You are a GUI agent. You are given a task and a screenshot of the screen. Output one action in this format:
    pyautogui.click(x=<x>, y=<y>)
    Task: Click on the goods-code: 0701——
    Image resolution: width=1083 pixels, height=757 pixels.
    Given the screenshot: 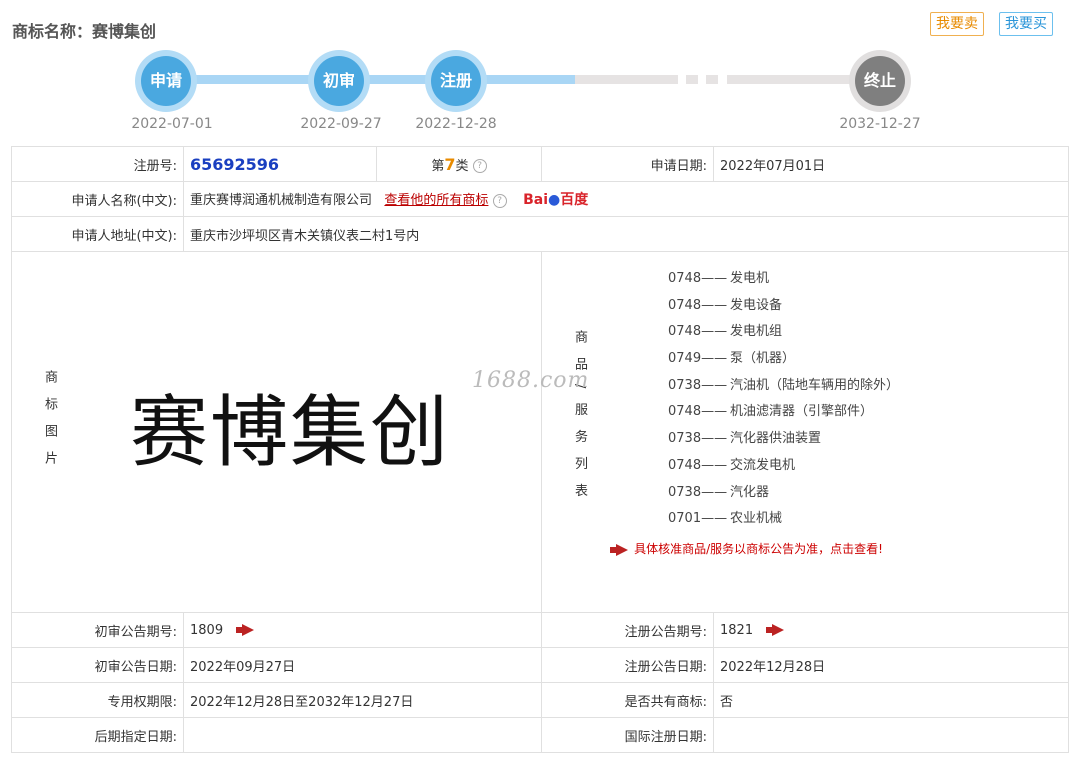 What is the action you would take?
    pyautogui.click(x=698, y=519)
    